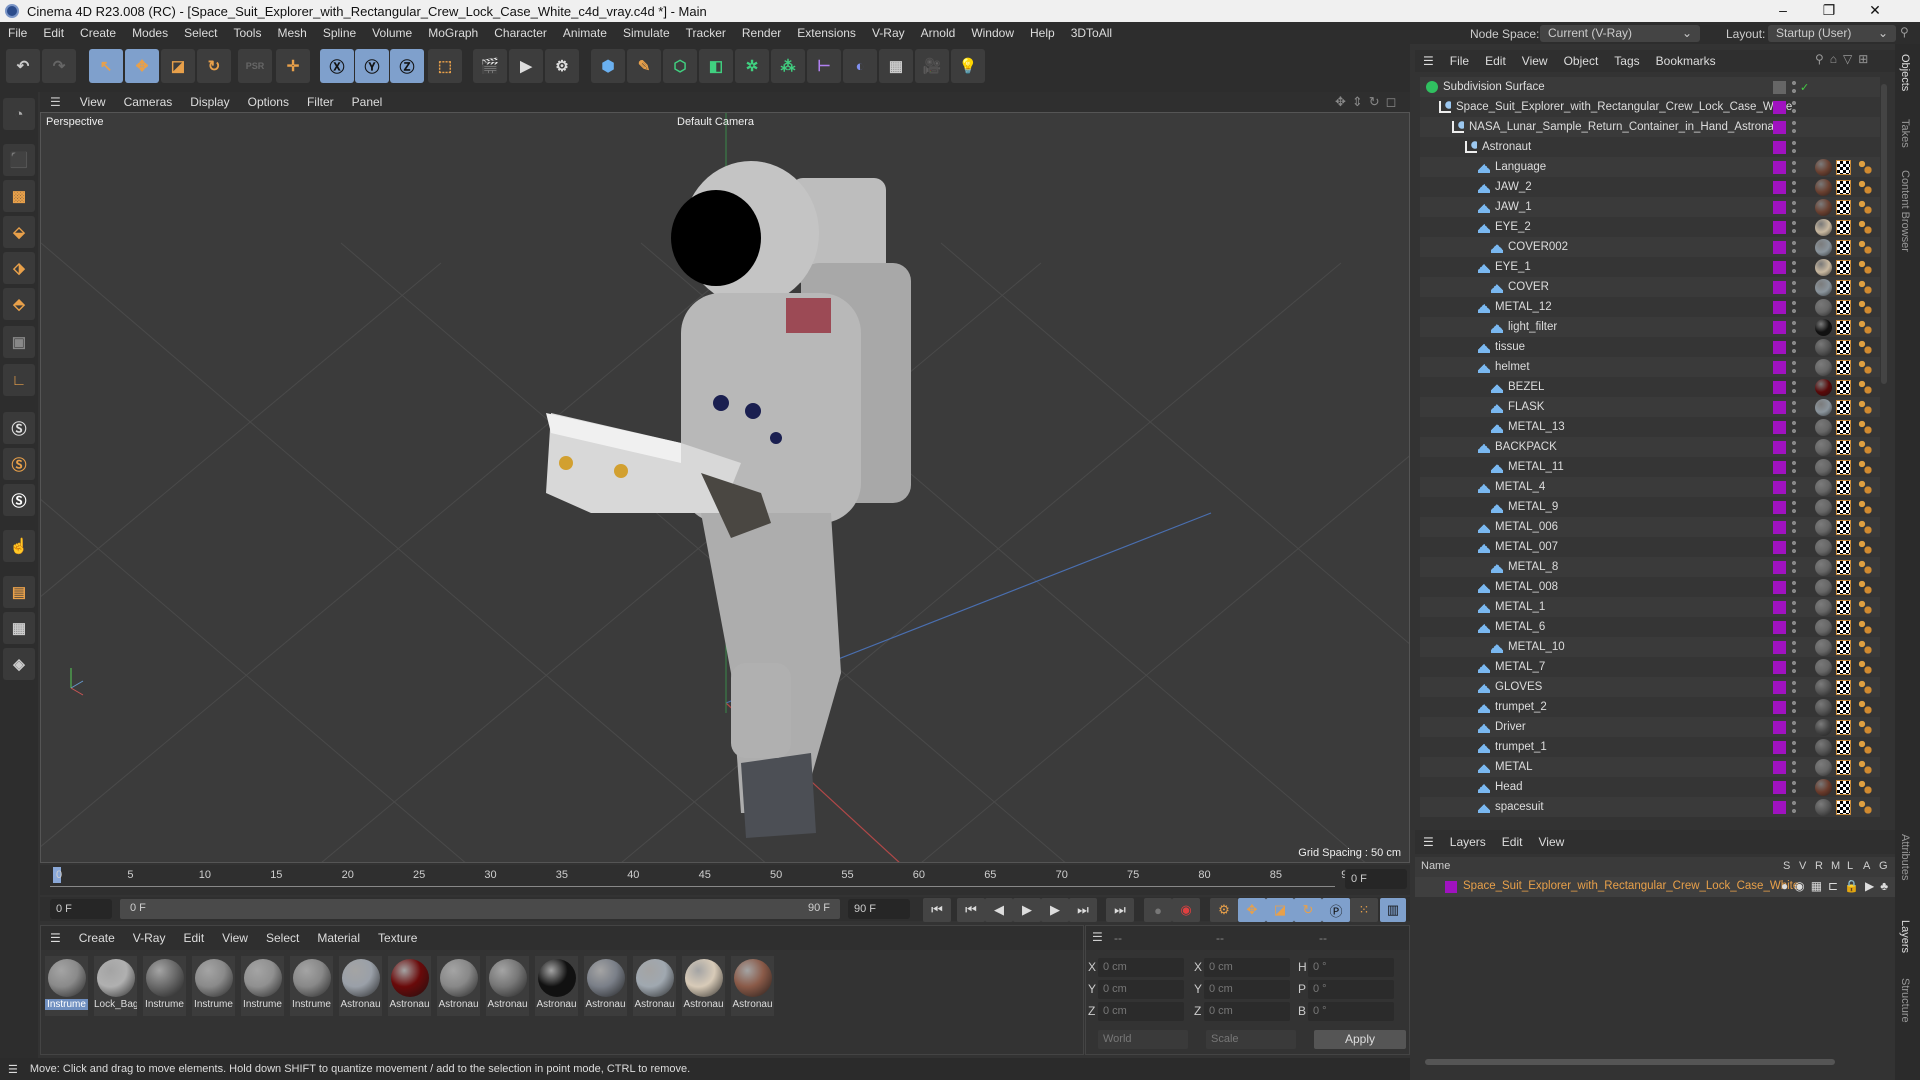 This screenshot has width=1920, height=1080. What do you see at coordinates (1650, 687) in the screenshot?
I see `object-row: GLOVES` at bounding box center [1650, 687].